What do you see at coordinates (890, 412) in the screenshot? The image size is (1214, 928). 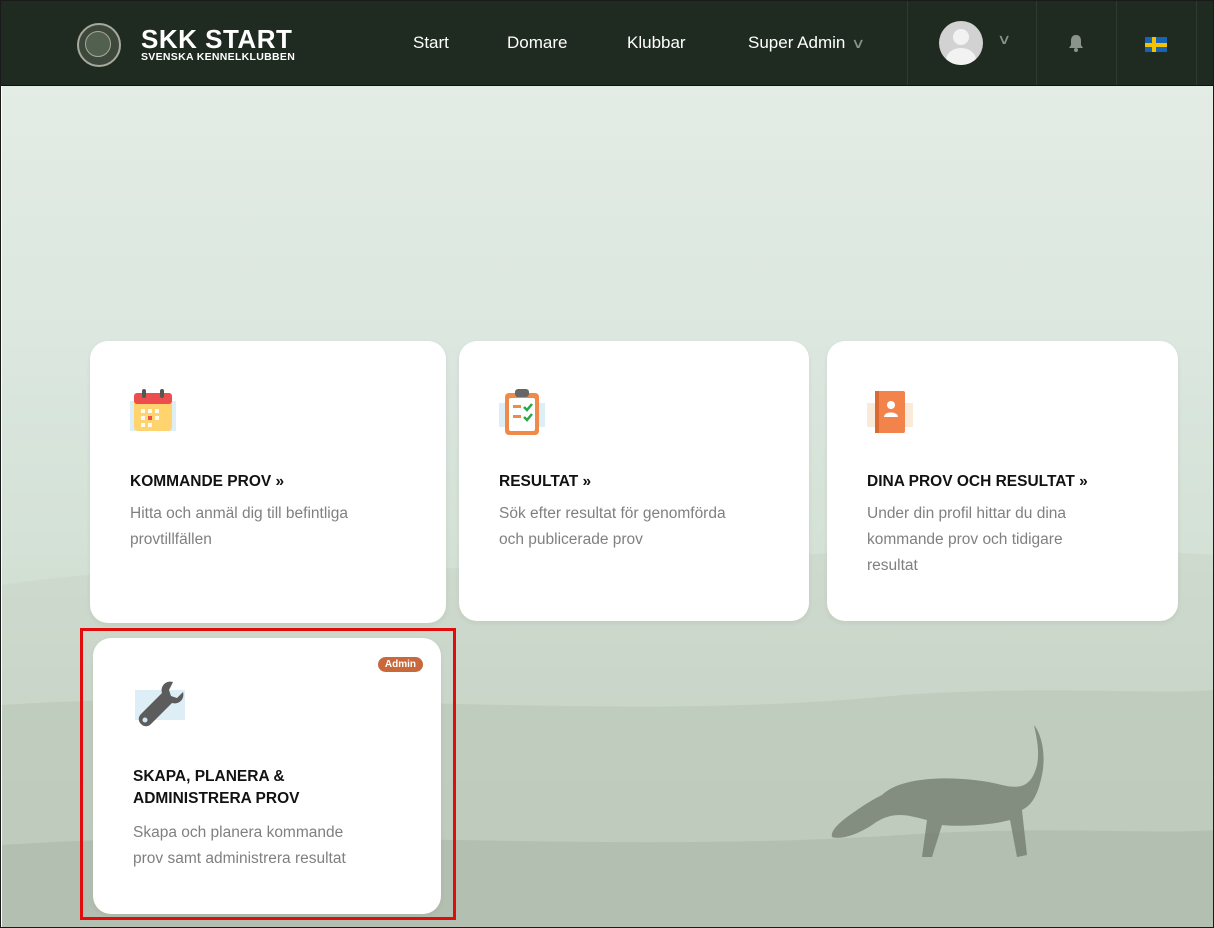 I see `profile-book-icon` at bounding box center [890, 412].